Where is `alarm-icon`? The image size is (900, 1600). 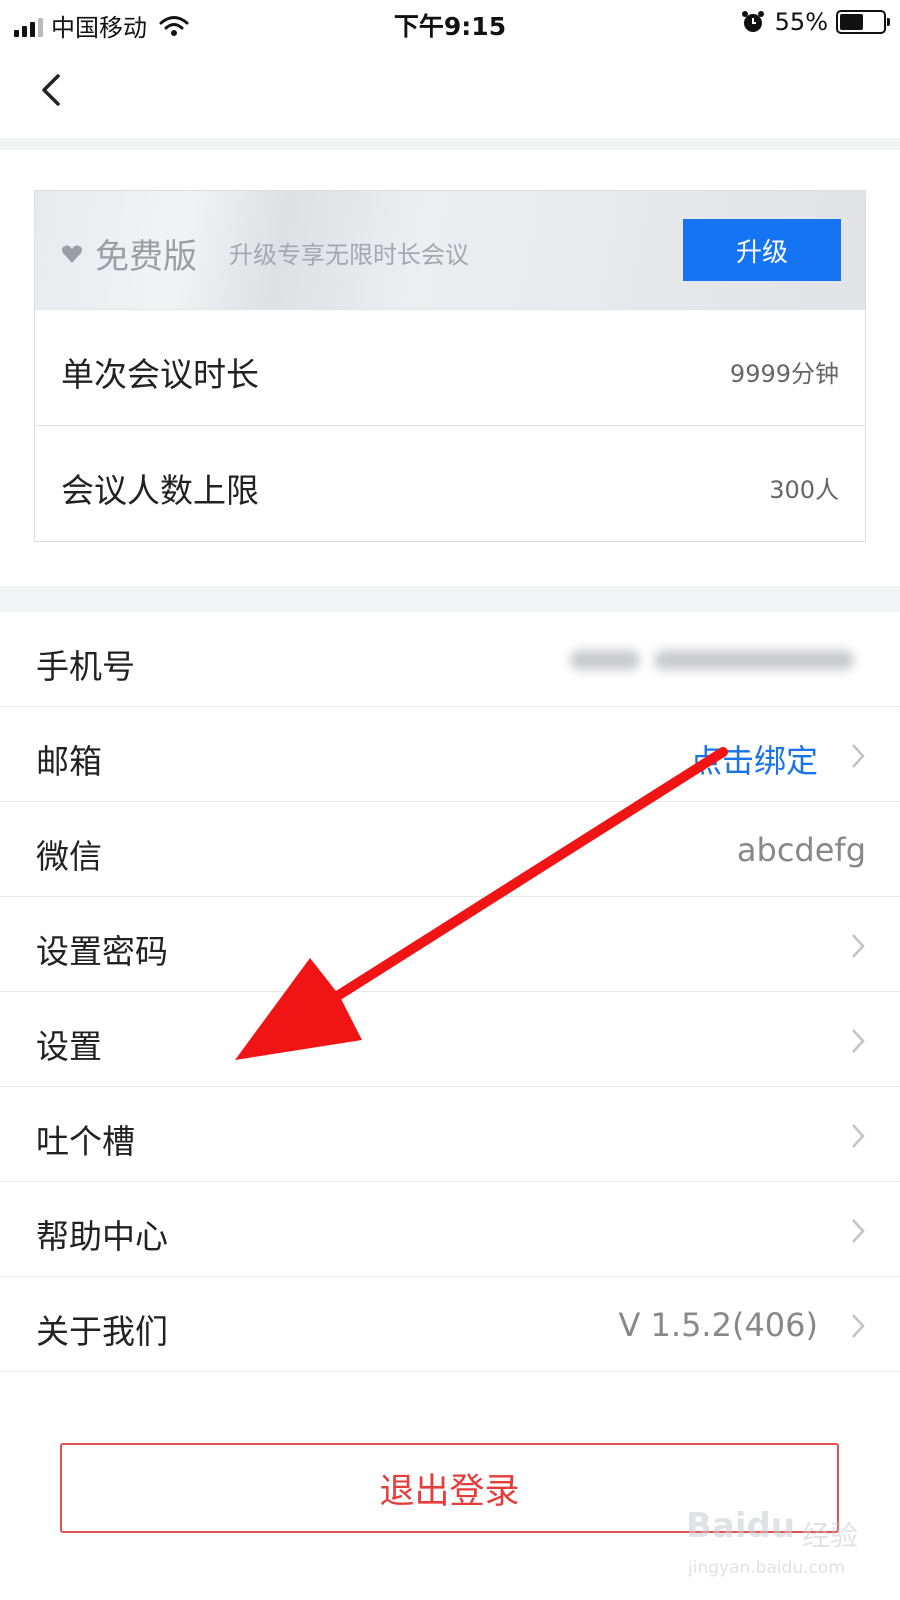 alarm-icon is located at coordinates (752, 21).